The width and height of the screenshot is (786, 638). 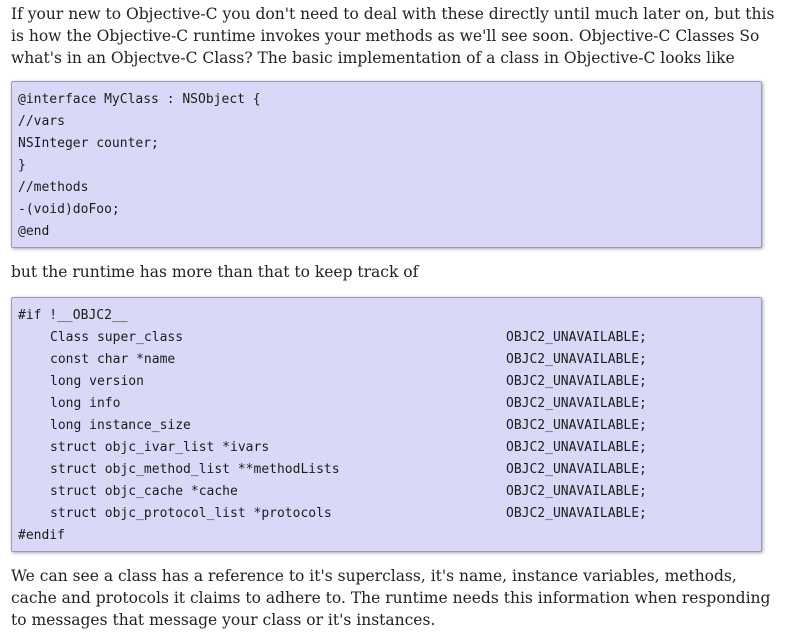 What do you see at coordinates (73, 315) in the screenshot?
I see `preprocessor-if-line: #if !__OBJC2__` at bounding box center [73, 315].